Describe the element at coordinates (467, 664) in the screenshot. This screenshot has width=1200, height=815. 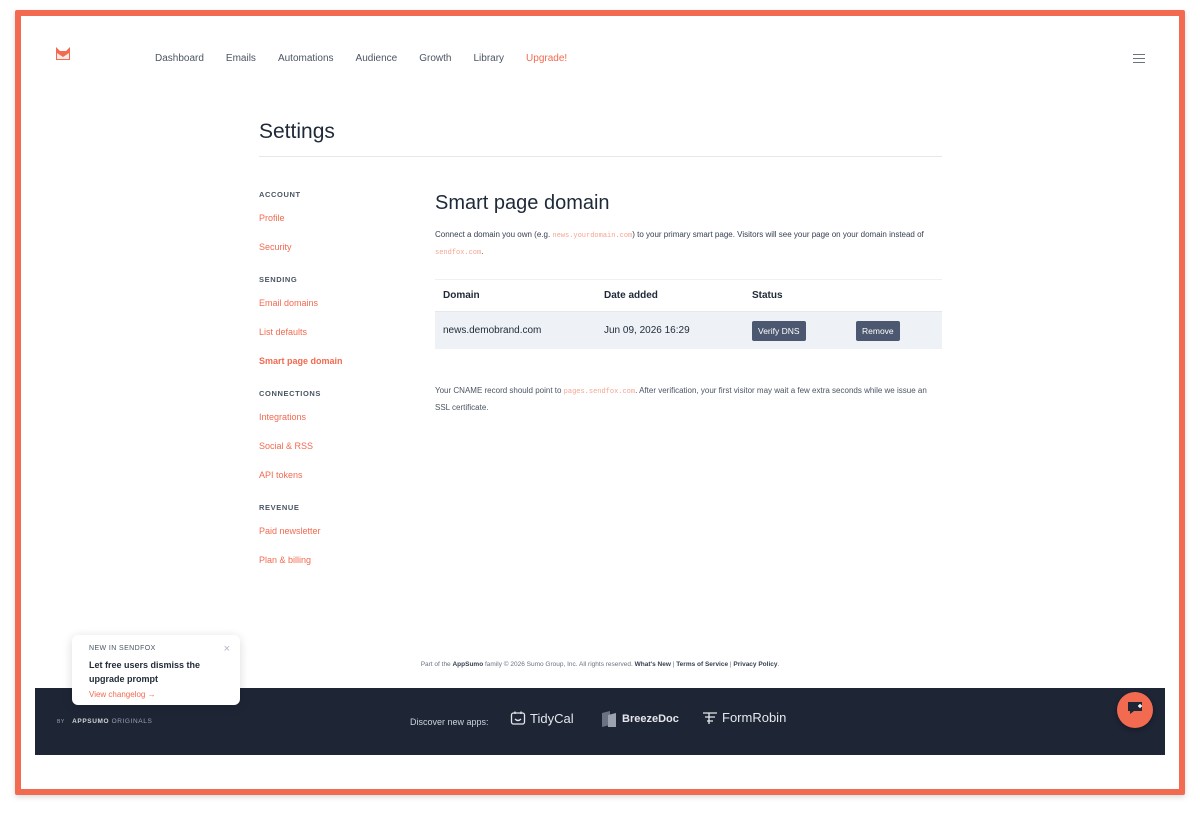
I see `appsumo-link: AppSumo` at that location.